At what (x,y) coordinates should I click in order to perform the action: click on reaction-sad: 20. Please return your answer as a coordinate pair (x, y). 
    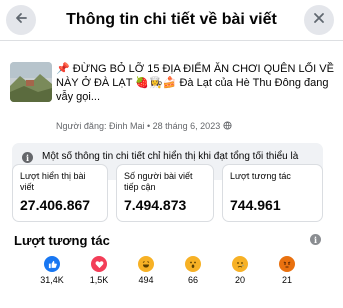
    Looking at the image, I should click on (240, 270).